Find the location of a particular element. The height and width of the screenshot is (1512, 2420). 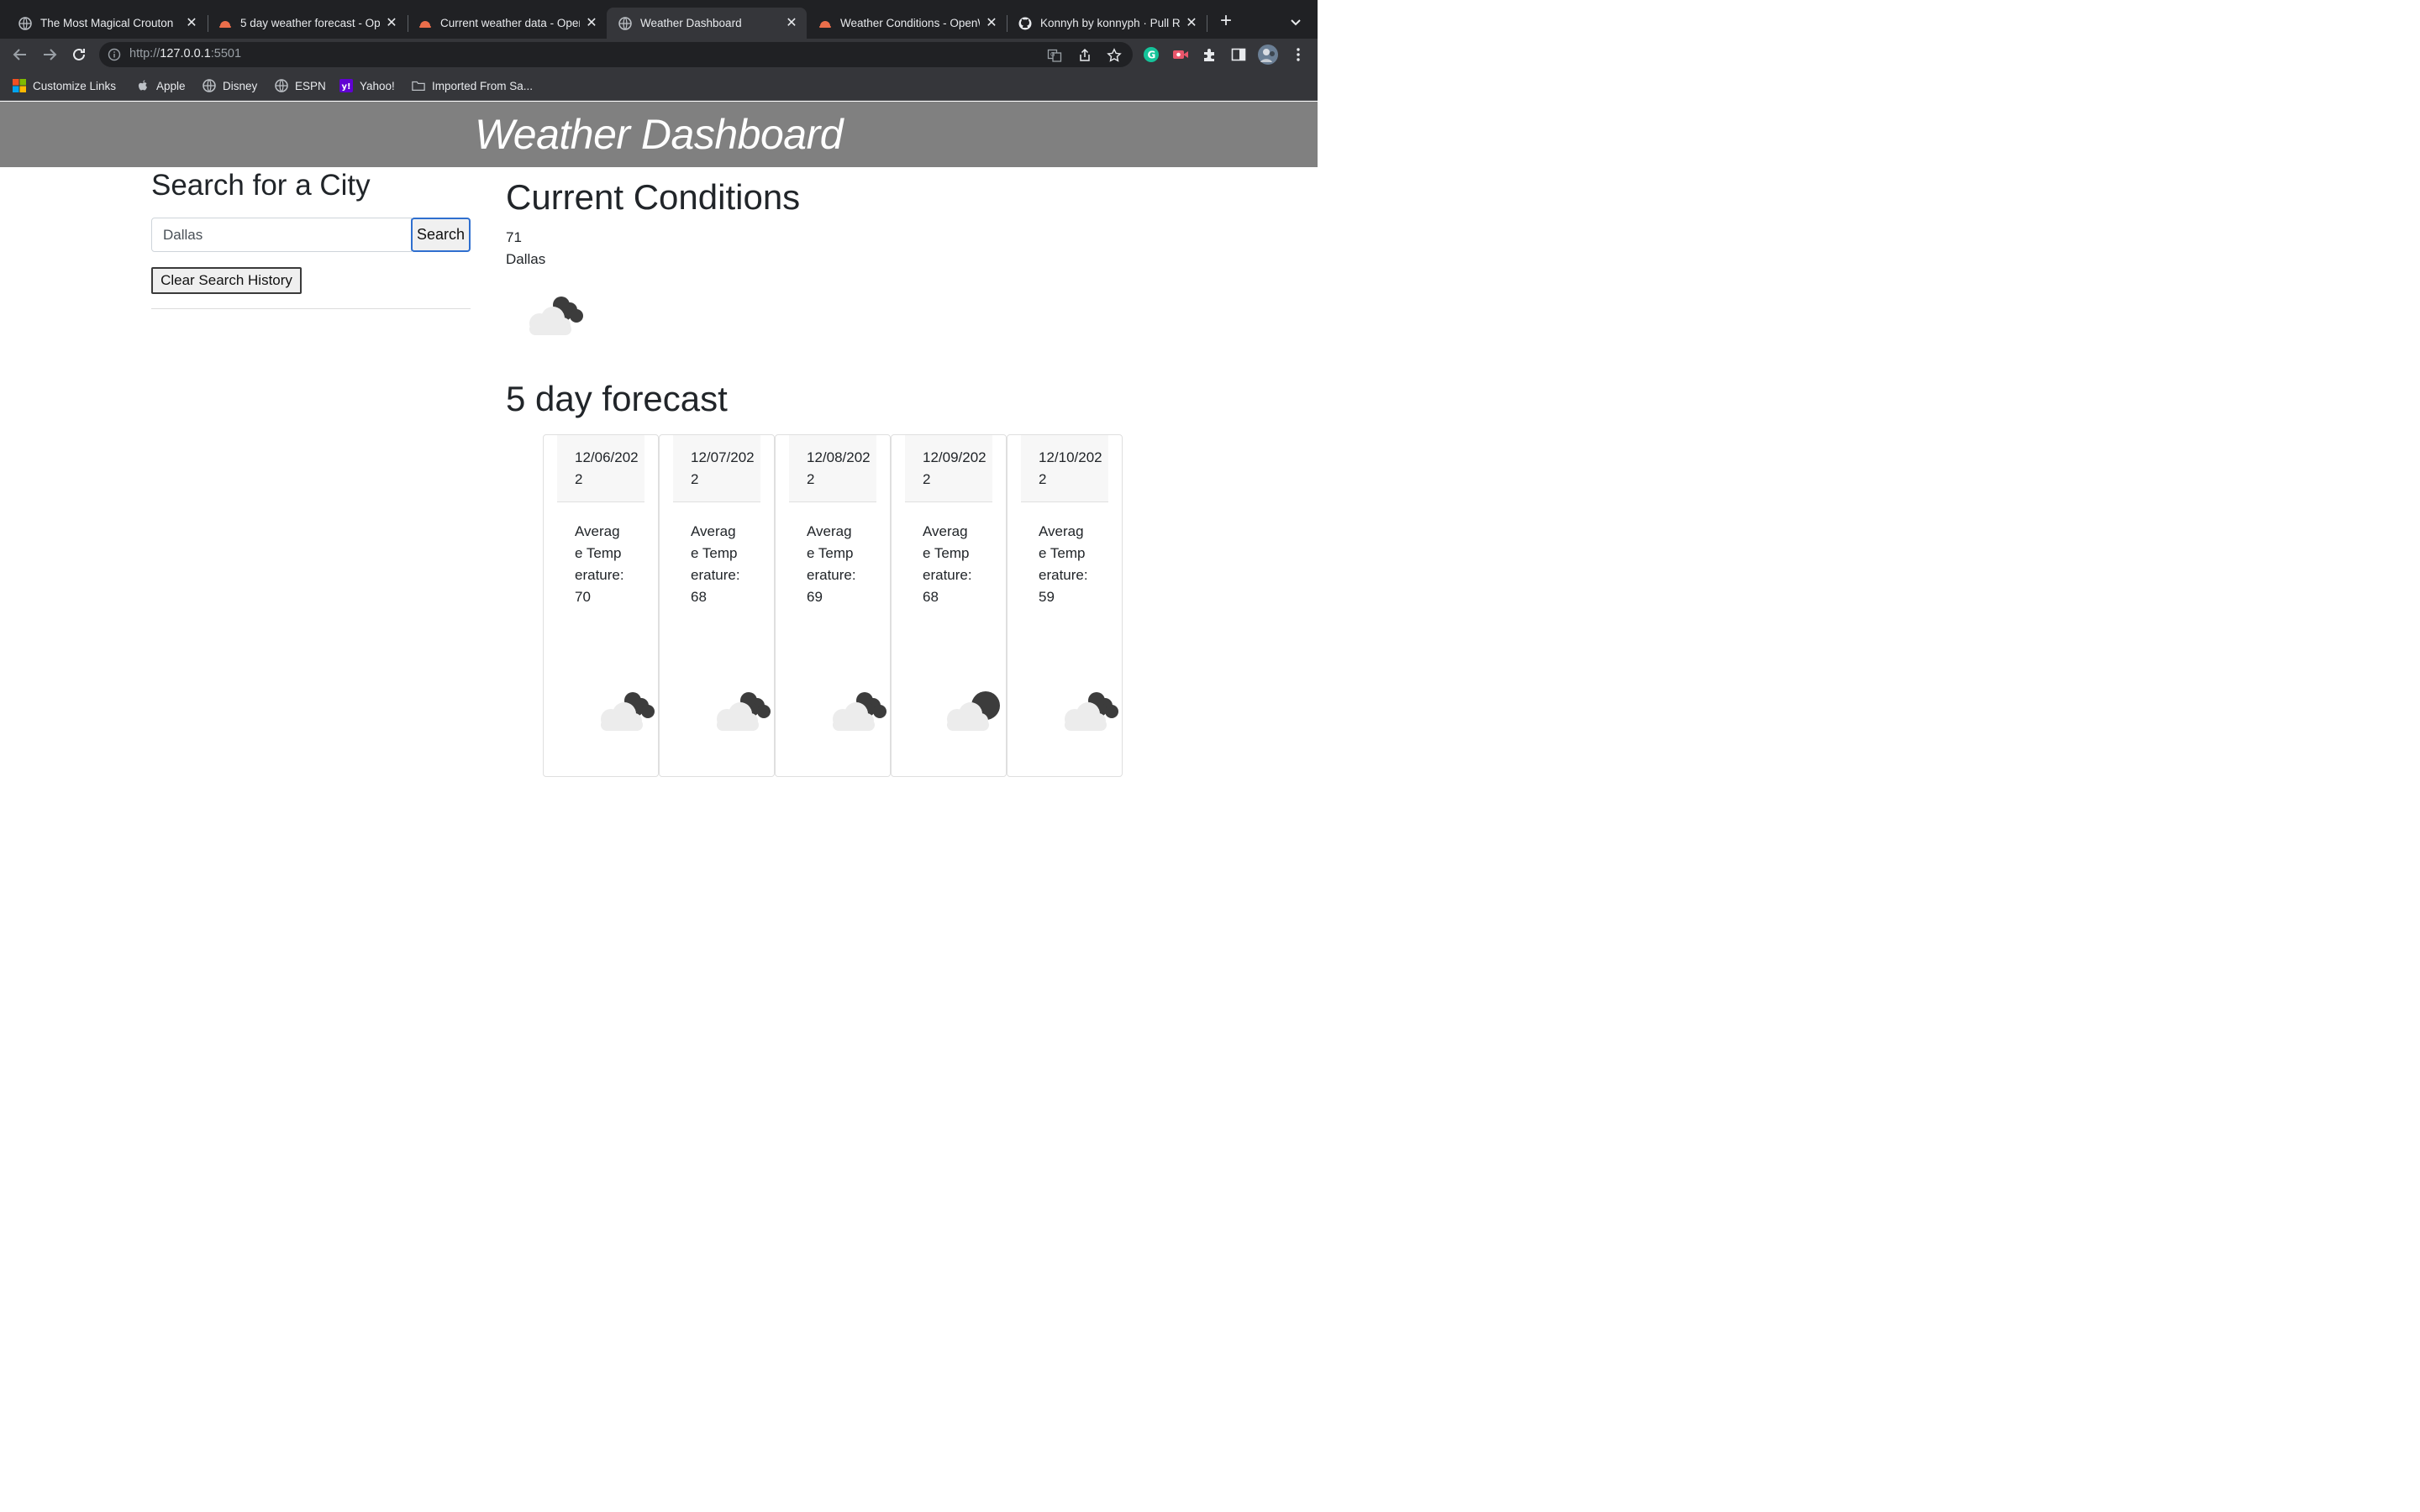

bookmark-disney: Disney is located at coordinates (230, 85).